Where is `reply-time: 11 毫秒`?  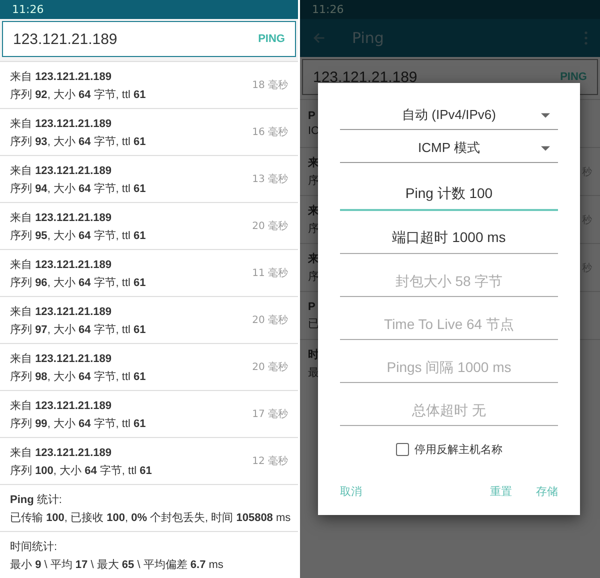 reply-time: 11 毫秒 is located at coordinates (270, 273).